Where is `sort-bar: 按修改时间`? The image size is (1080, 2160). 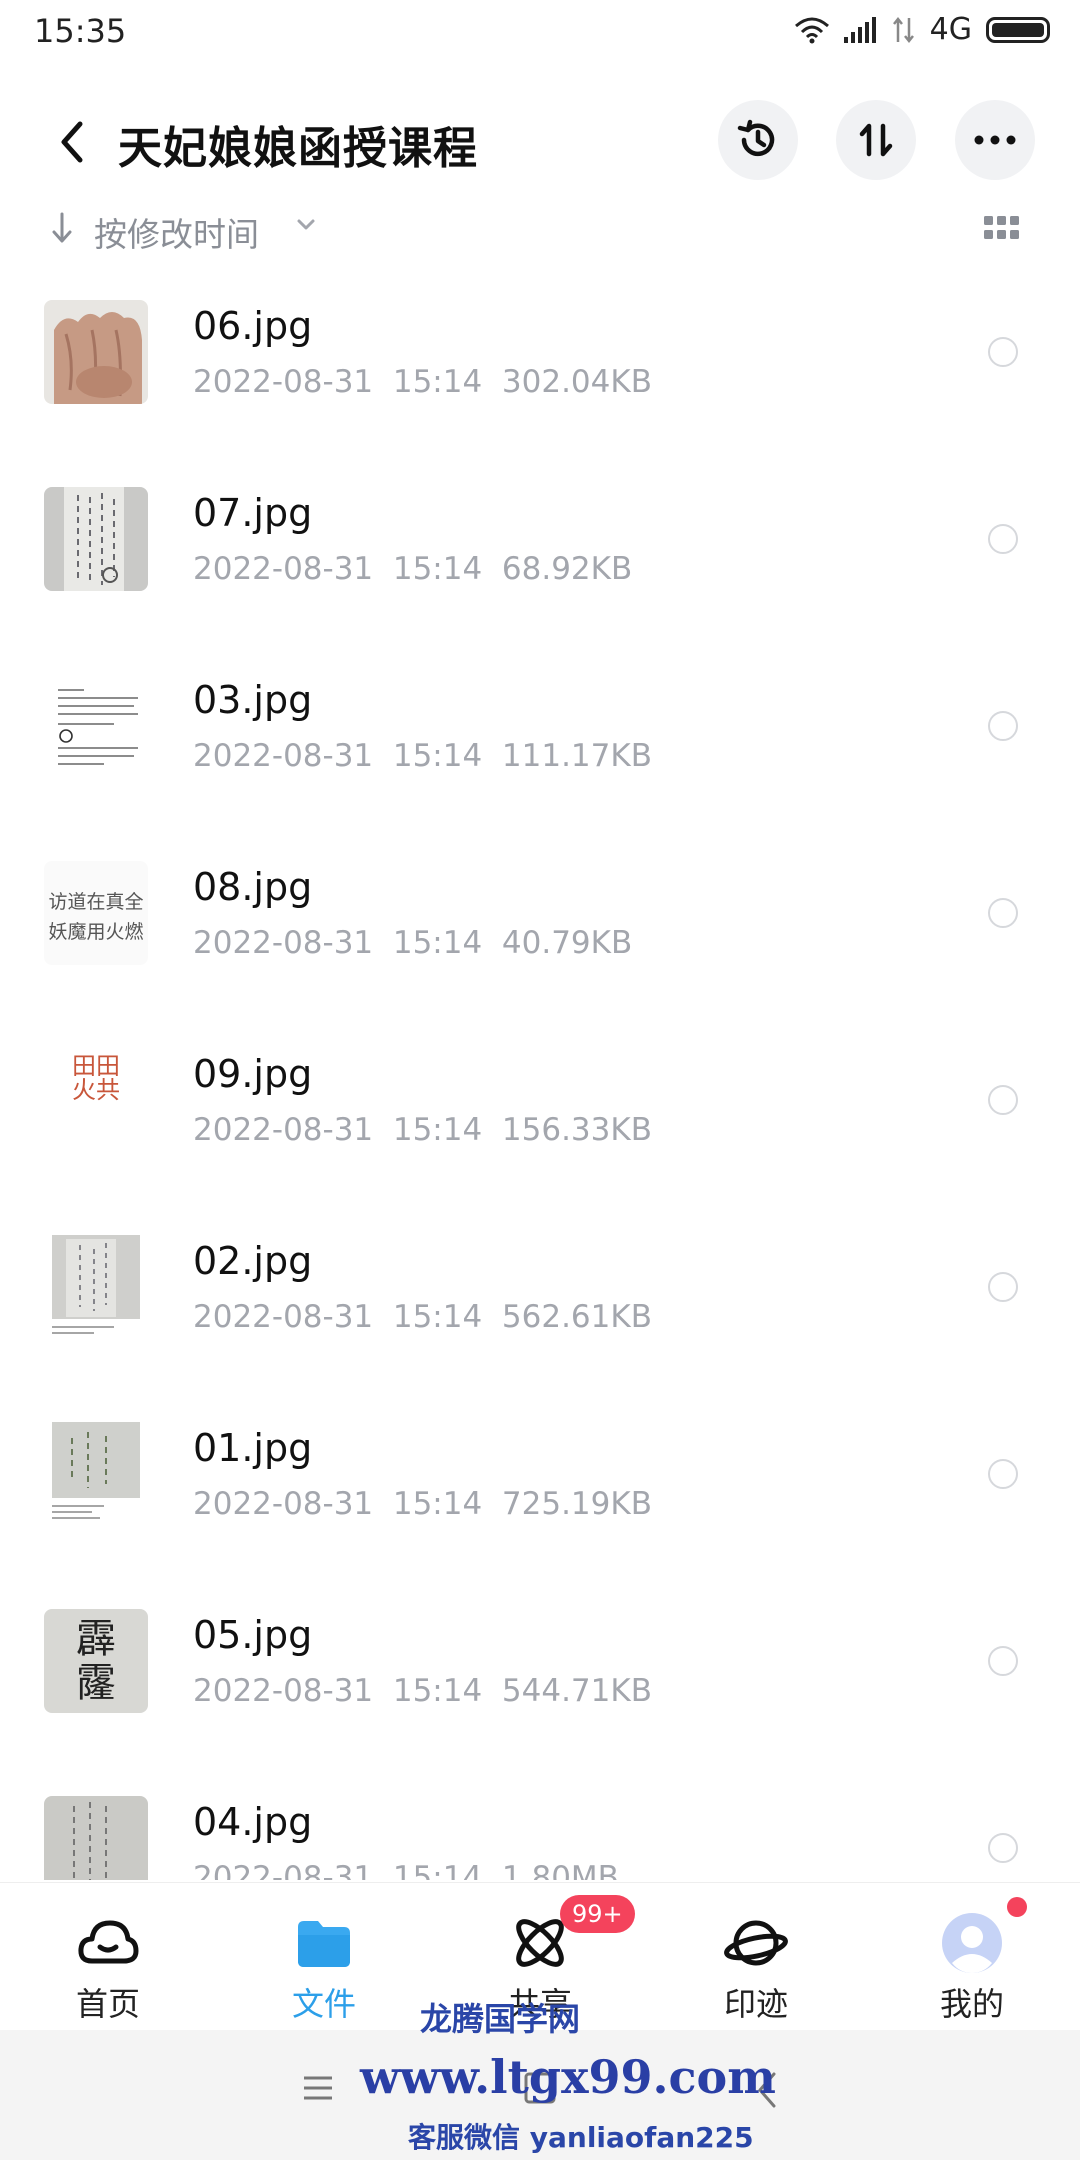 sort-bar: 按修改时间 is located at coordinates (540, 230).